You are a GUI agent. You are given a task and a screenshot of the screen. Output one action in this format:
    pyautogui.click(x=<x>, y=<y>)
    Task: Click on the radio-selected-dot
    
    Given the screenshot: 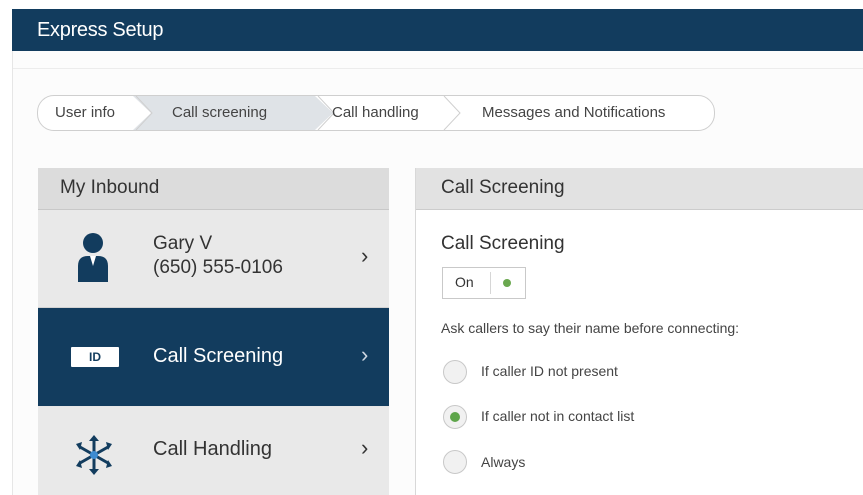 What is the action you would take?
    pyautogui.click(x=455, y=417)
    